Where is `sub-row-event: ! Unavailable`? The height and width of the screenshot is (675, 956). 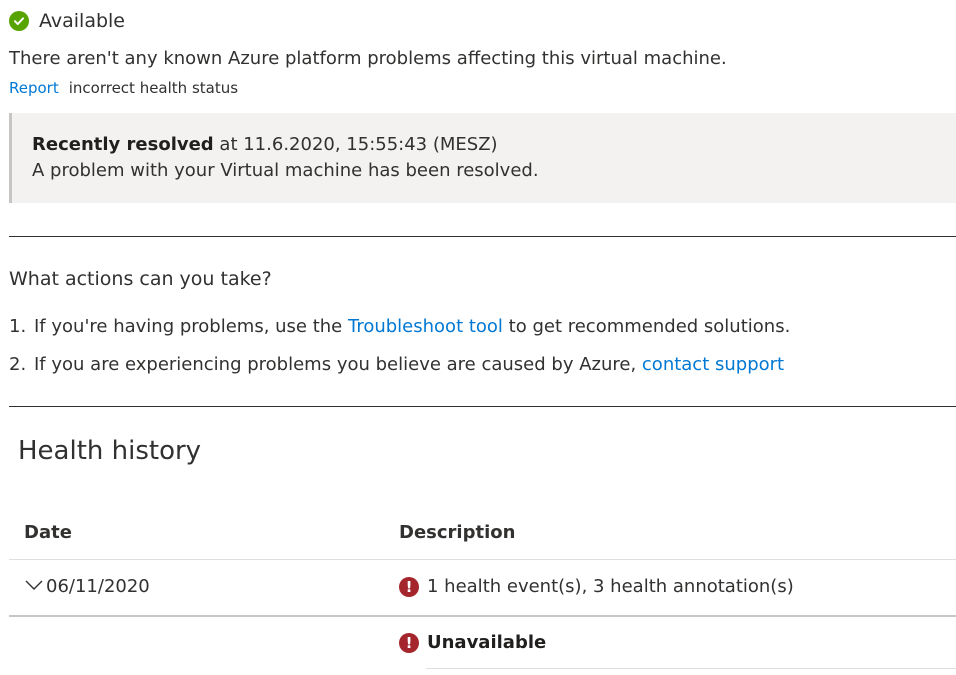
sub-row-event: ! Unavailable is located at coordinates (472, 642).